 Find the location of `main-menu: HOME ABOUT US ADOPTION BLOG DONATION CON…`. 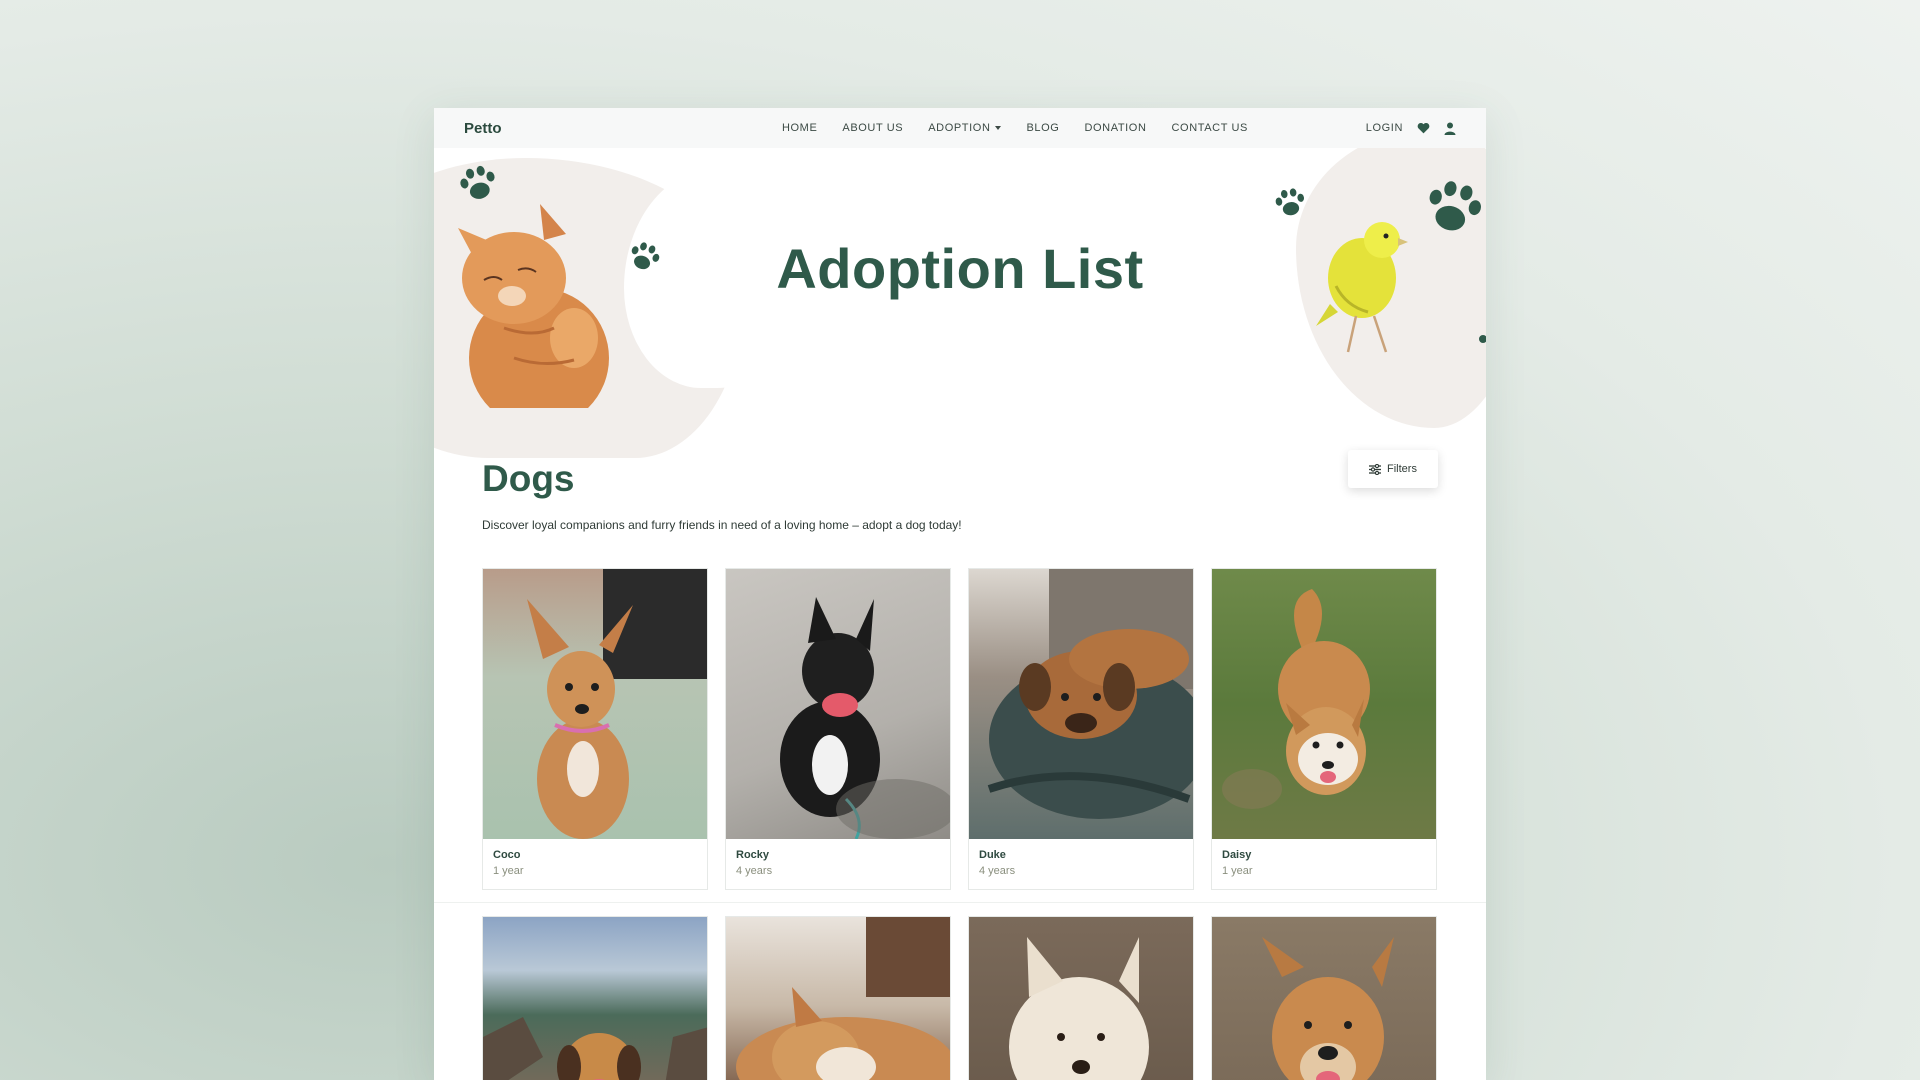

main-menu: HOME ABOUT US ADOPTION BLOG DONATION CON… is located at coordinates (1015, 128).